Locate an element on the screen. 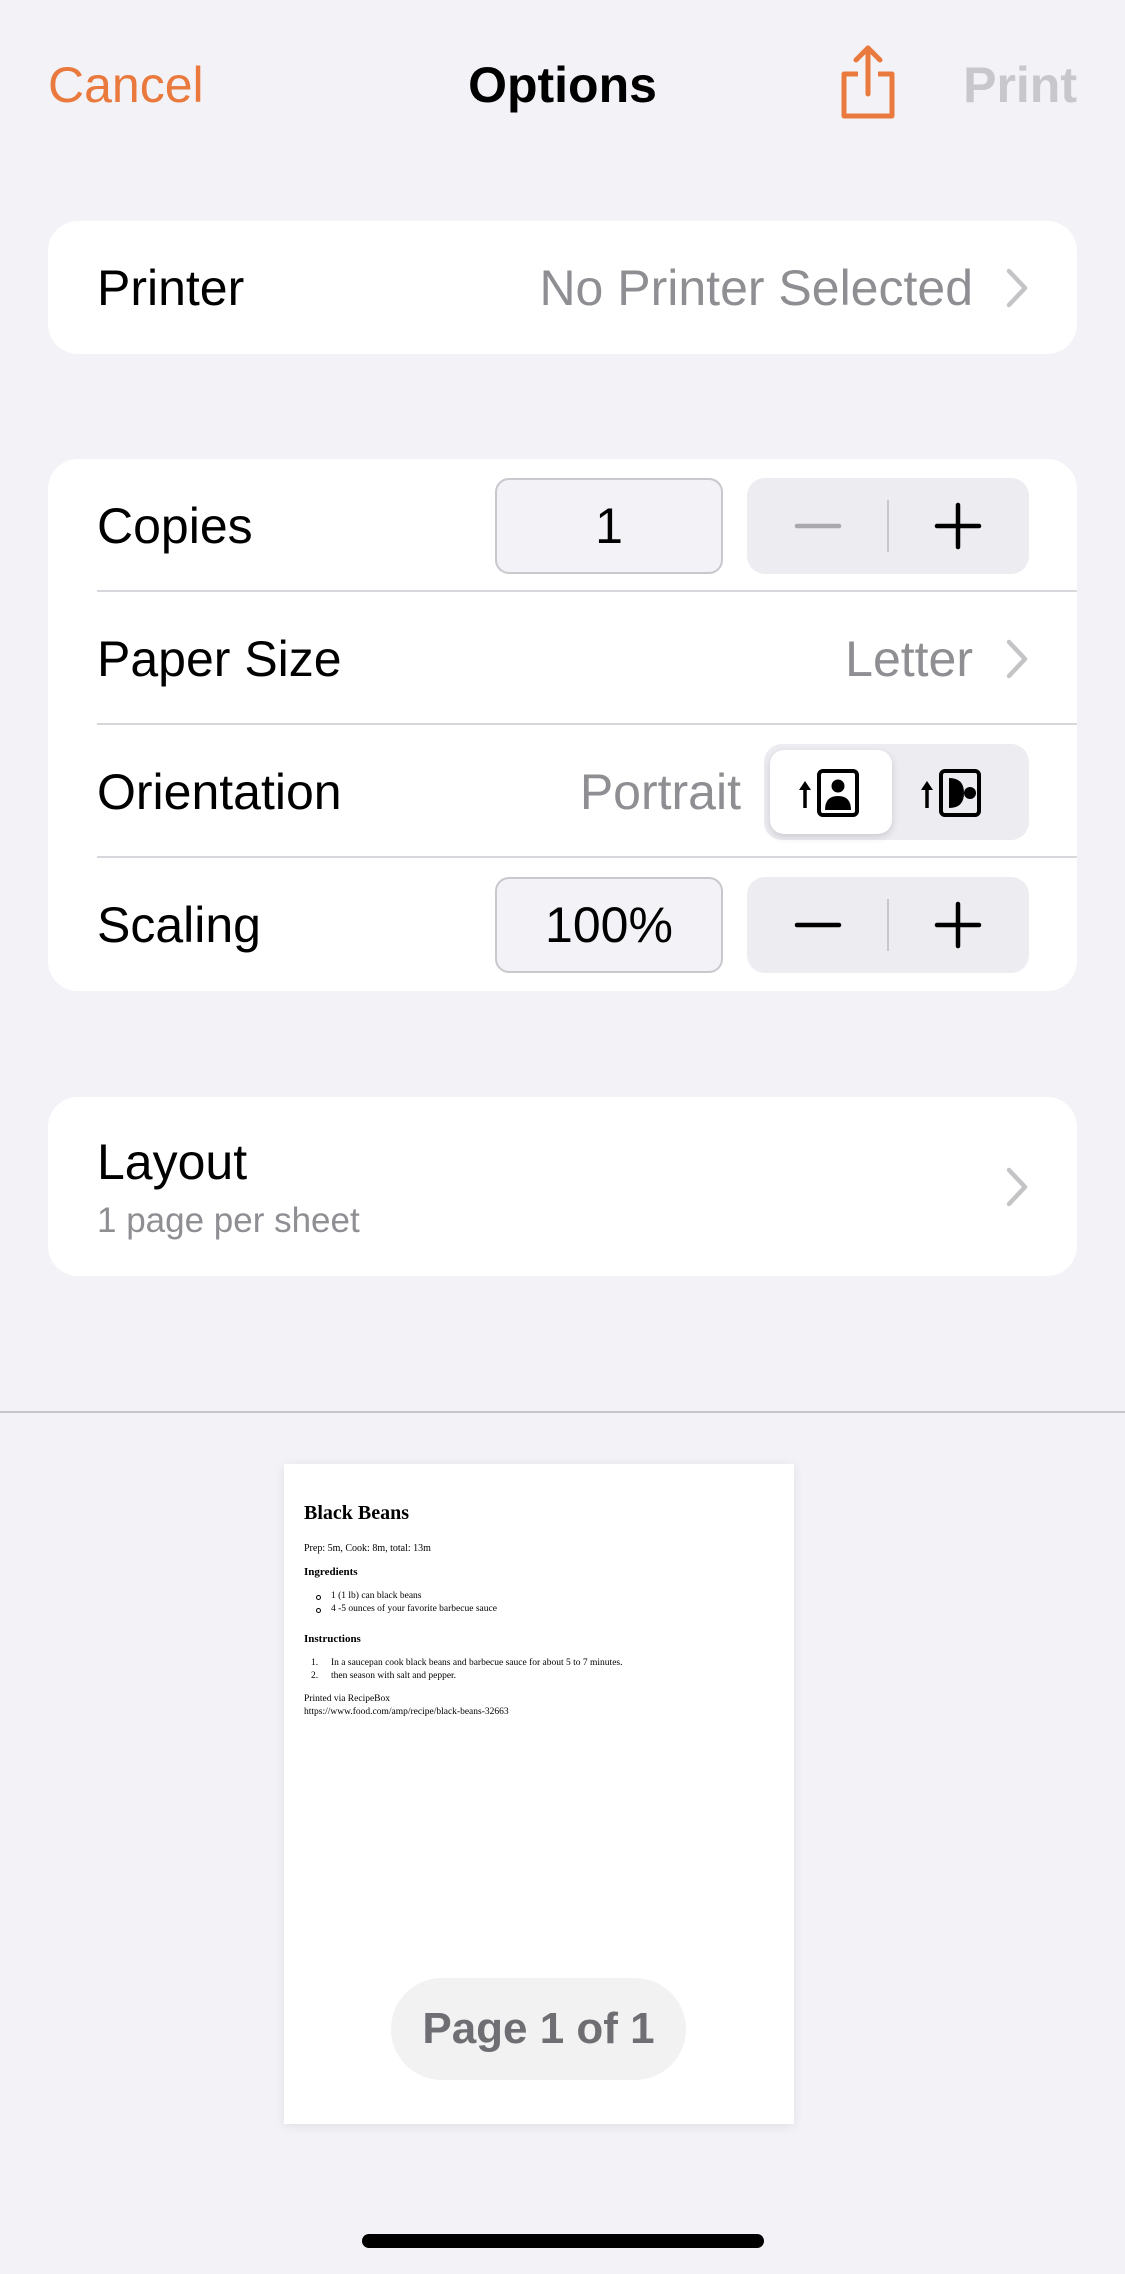 Image resolution: width=1125 pixels, height=2274 pixels. orientation-segmented-control is located at coordinates (896, 791).